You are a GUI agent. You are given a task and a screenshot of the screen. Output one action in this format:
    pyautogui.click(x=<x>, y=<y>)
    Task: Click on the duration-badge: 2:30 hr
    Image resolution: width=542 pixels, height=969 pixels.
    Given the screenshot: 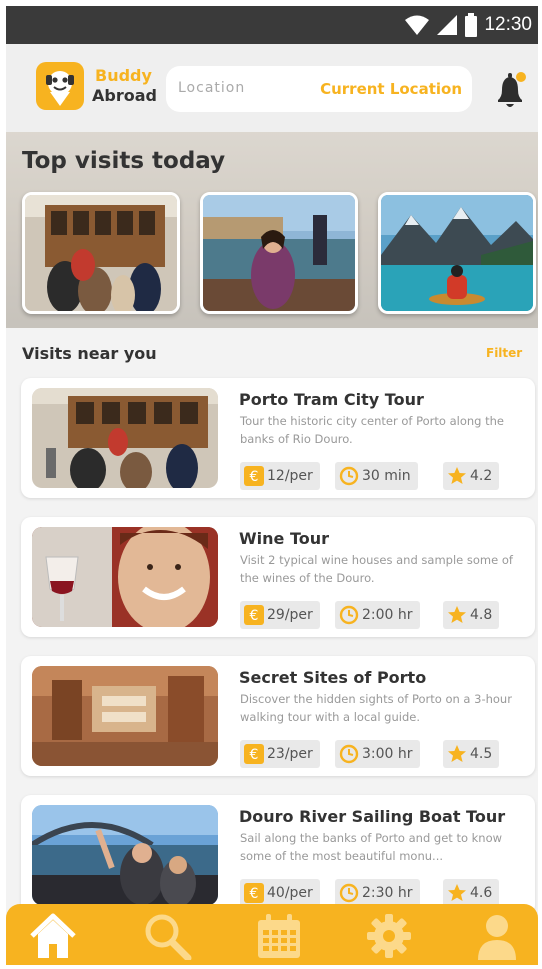 What is the action you would take?
    pyautogui.click(x=377, y=893)
    